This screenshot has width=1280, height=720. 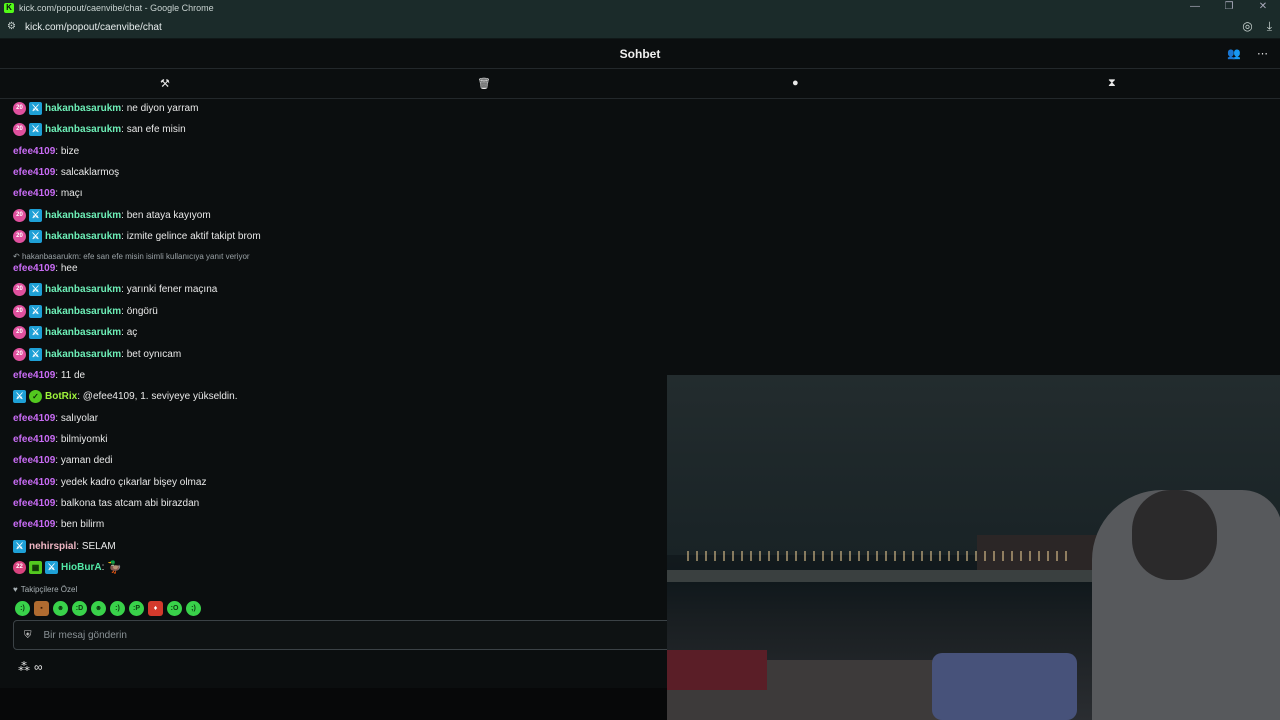 I want to click on users-icon: 👥, so click(x=1234, y=53).